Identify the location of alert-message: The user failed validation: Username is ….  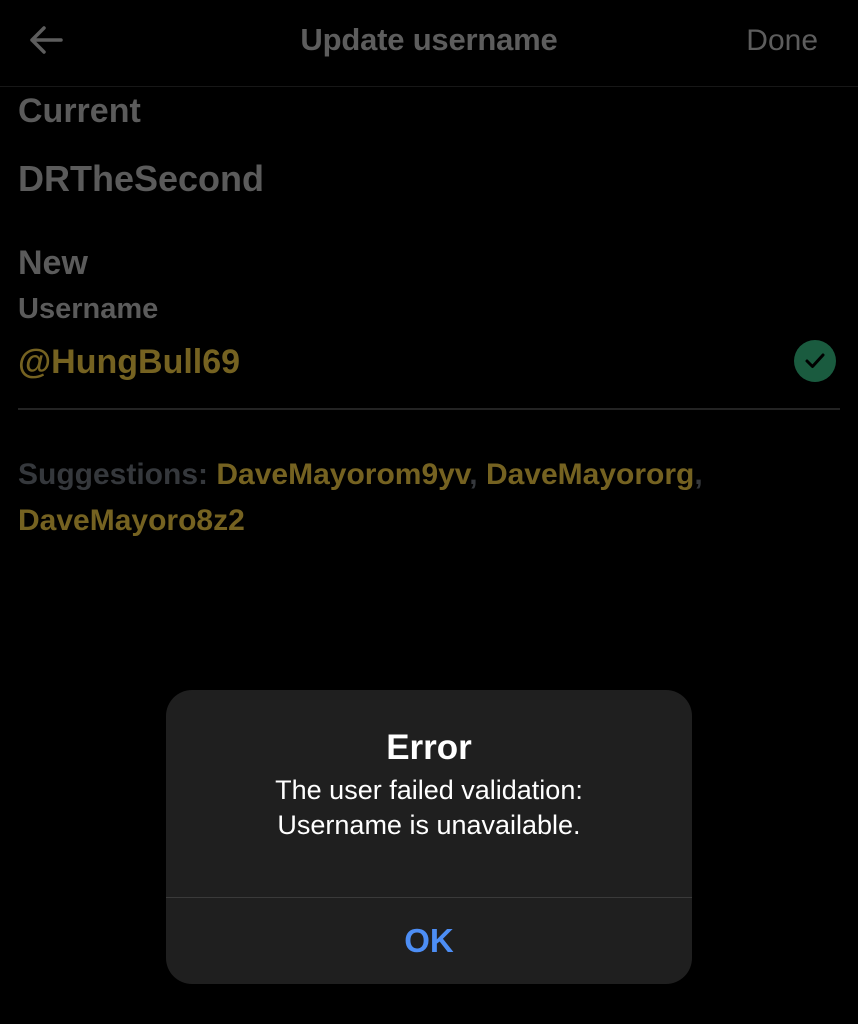
(429, 808).